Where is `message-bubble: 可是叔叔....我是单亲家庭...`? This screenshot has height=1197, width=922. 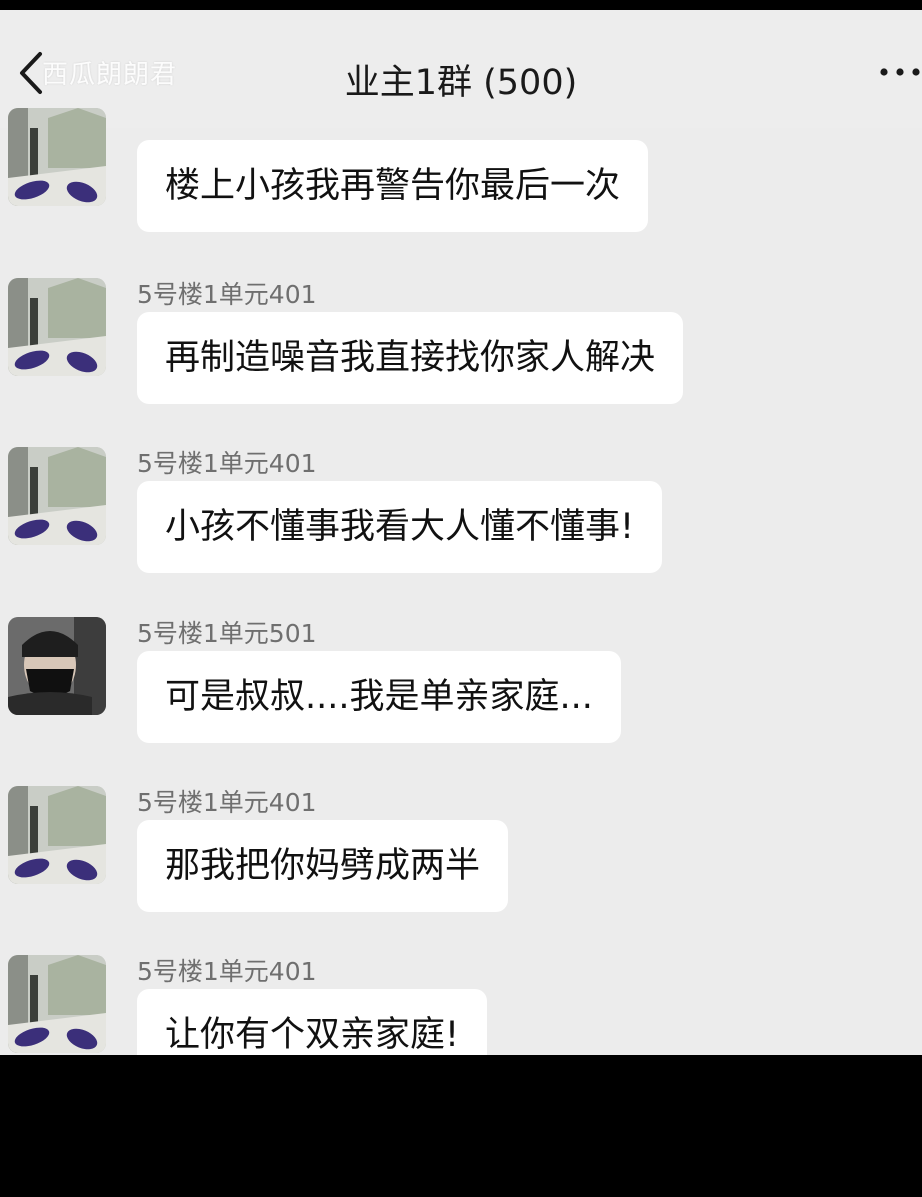
message-bubble: 可是叔叔....我是单亲家庭... is located at coordinates (379, 697).